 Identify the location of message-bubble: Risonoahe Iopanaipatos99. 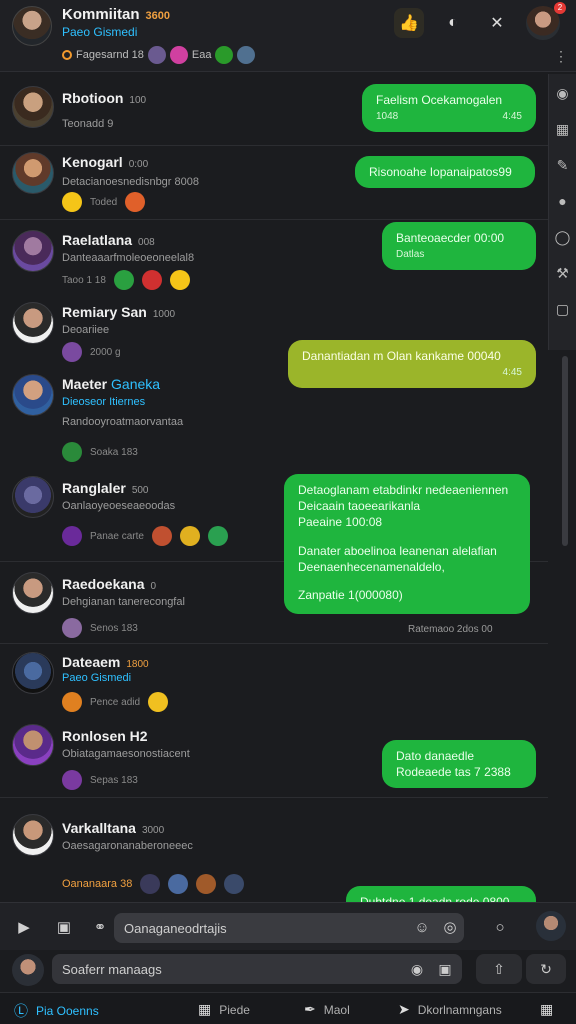
(445, 172).